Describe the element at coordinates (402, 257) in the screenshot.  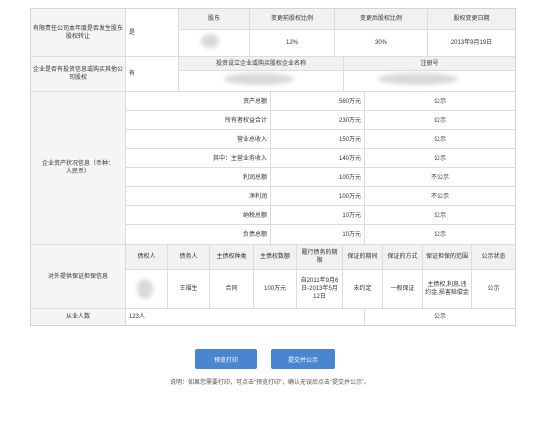
I see `guarantee-header-guarantee-method: 保证的方式` at that location.